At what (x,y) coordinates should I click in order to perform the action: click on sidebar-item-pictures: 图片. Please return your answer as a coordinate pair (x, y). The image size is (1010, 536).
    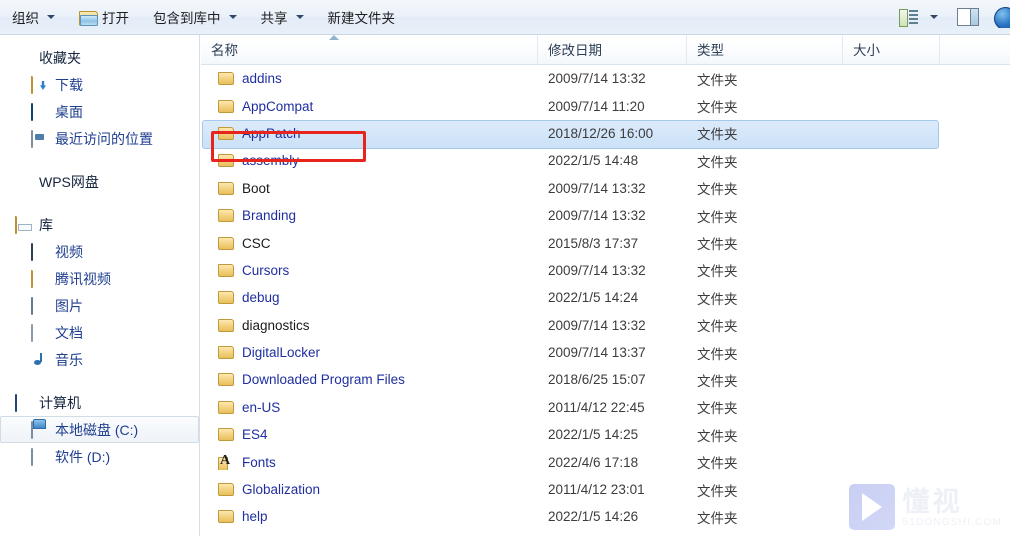
    Looking at the image, I should click on (99, 305).